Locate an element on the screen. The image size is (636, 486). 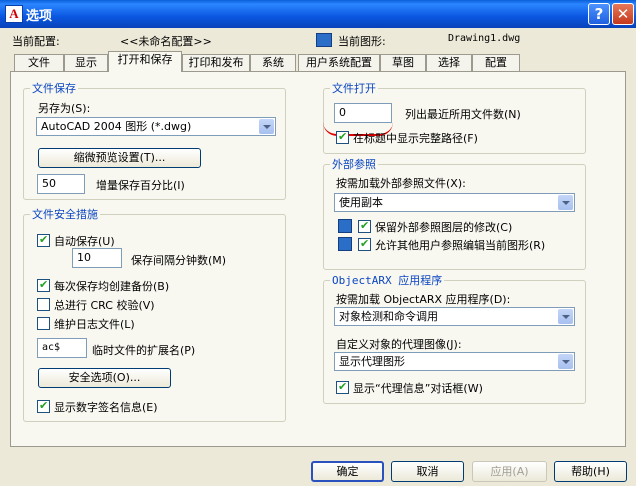
current-profile-value: <<未命名配置>> is located at coordinates (166, 41).